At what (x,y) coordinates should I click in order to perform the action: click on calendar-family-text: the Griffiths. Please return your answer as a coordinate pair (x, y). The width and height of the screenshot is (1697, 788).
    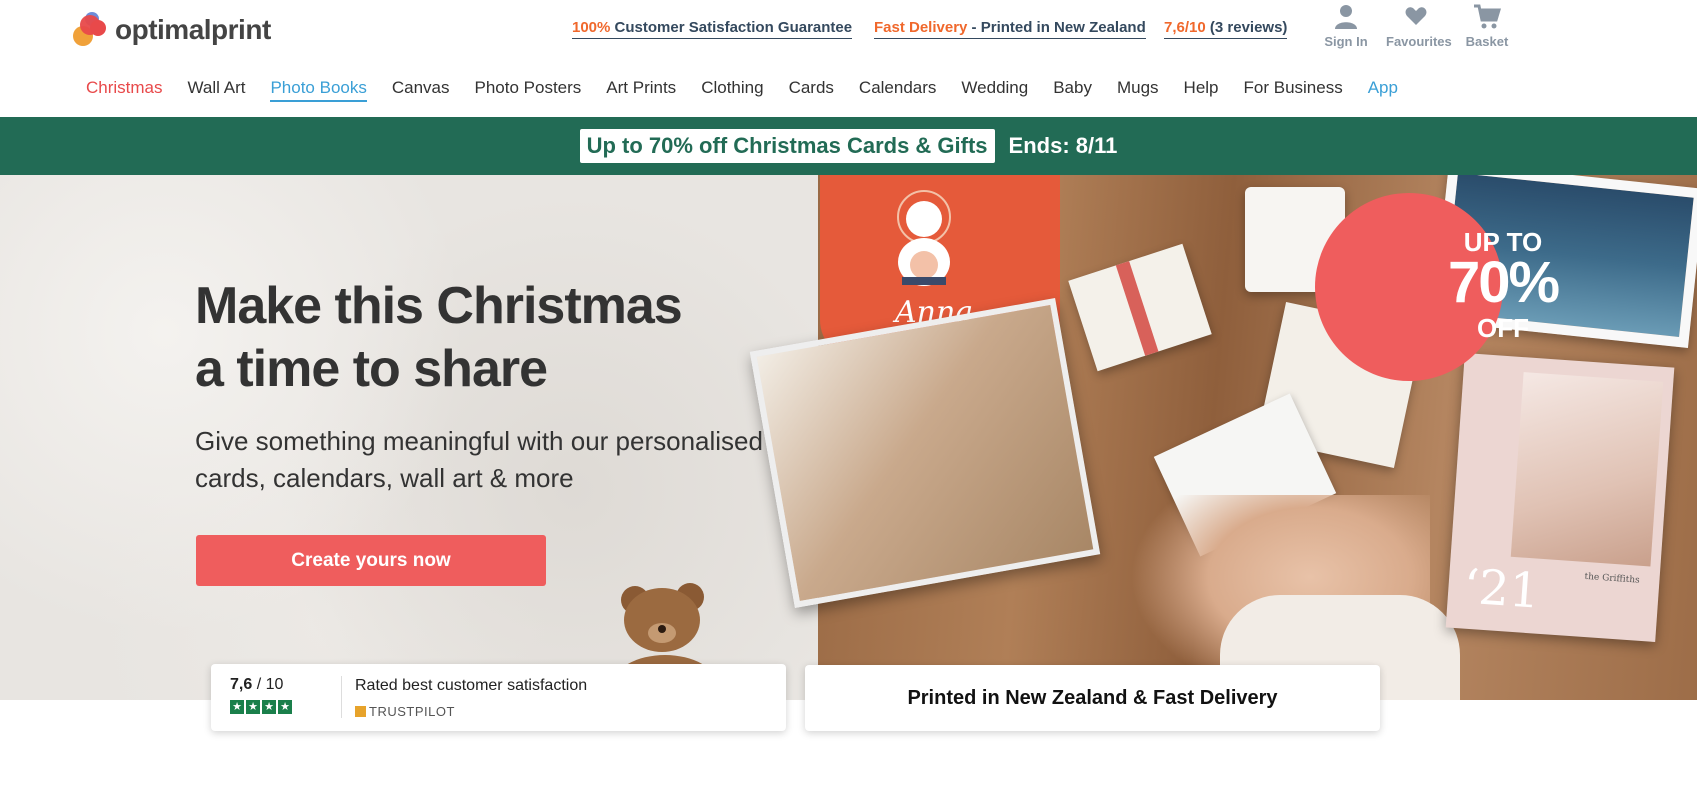
    Looking at the image, I should click on (1612, 578).